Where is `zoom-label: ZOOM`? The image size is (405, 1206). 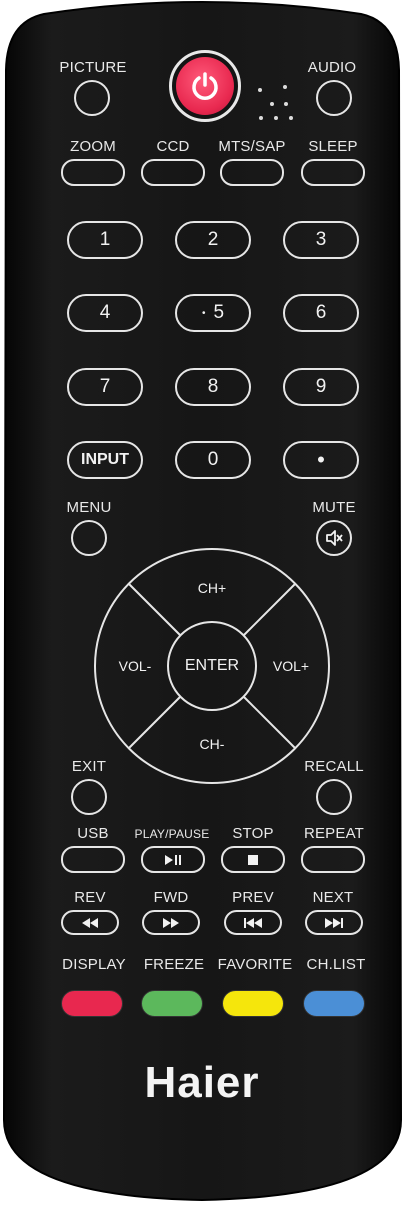 zoom-label: ZOOM is located at coordinates (93, 146).